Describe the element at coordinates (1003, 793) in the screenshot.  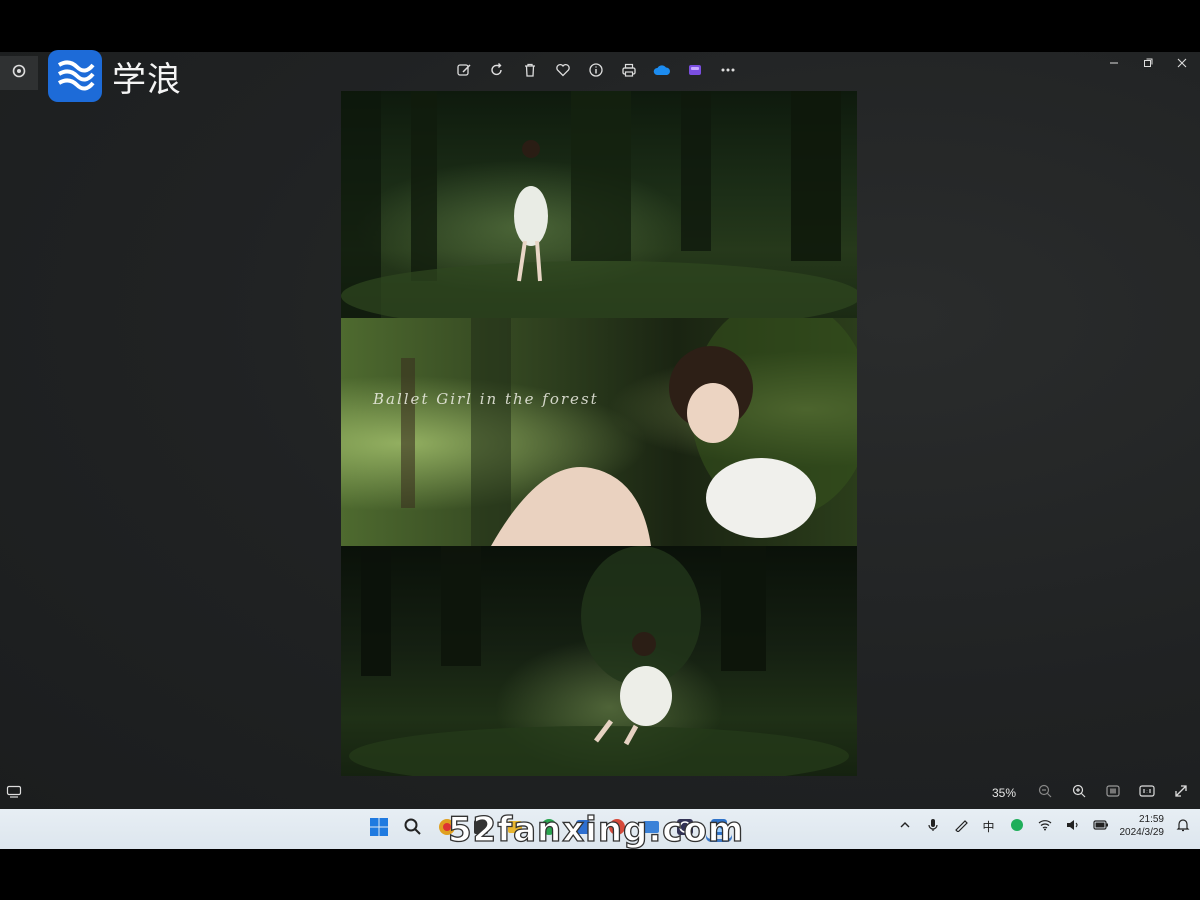
I see `zoom-level: 35%` at that location.